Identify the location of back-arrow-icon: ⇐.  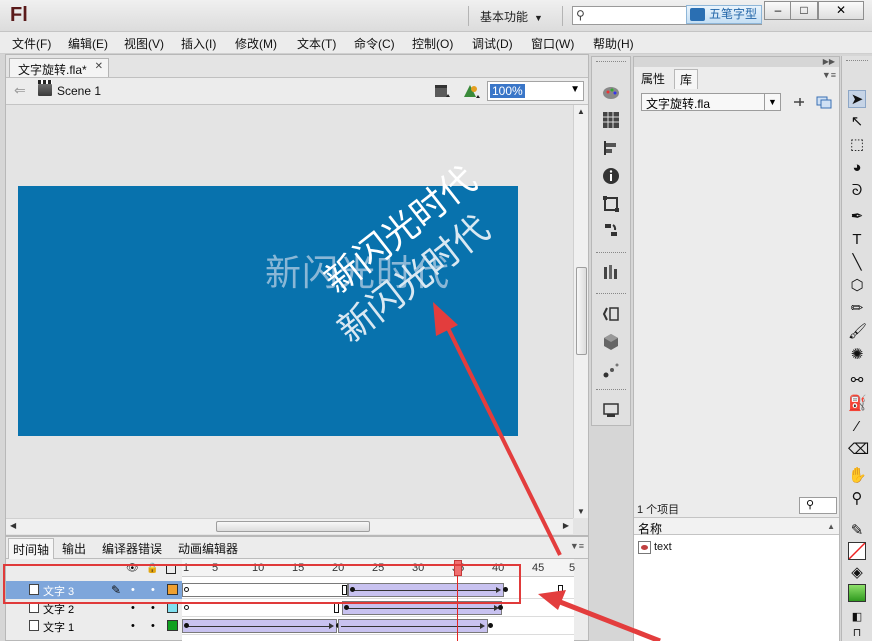
(20, 90).